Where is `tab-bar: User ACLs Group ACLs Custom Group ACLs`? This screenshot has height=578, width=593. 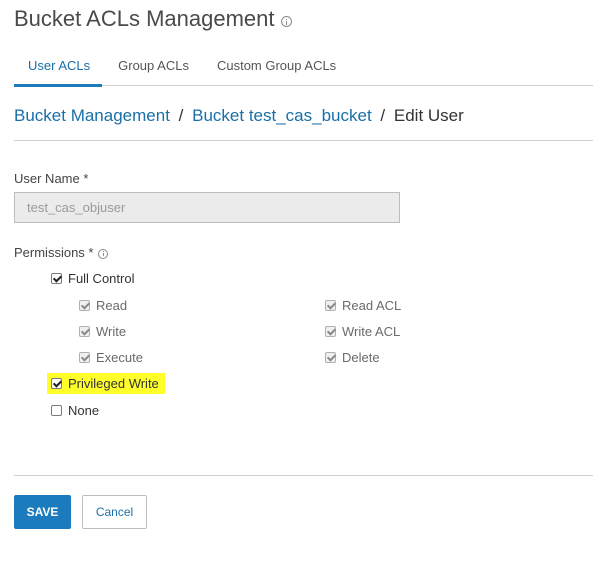
tab-bar: User ACLs Group ACLs Custom Group ACLs is located at coordinates (182, 67).